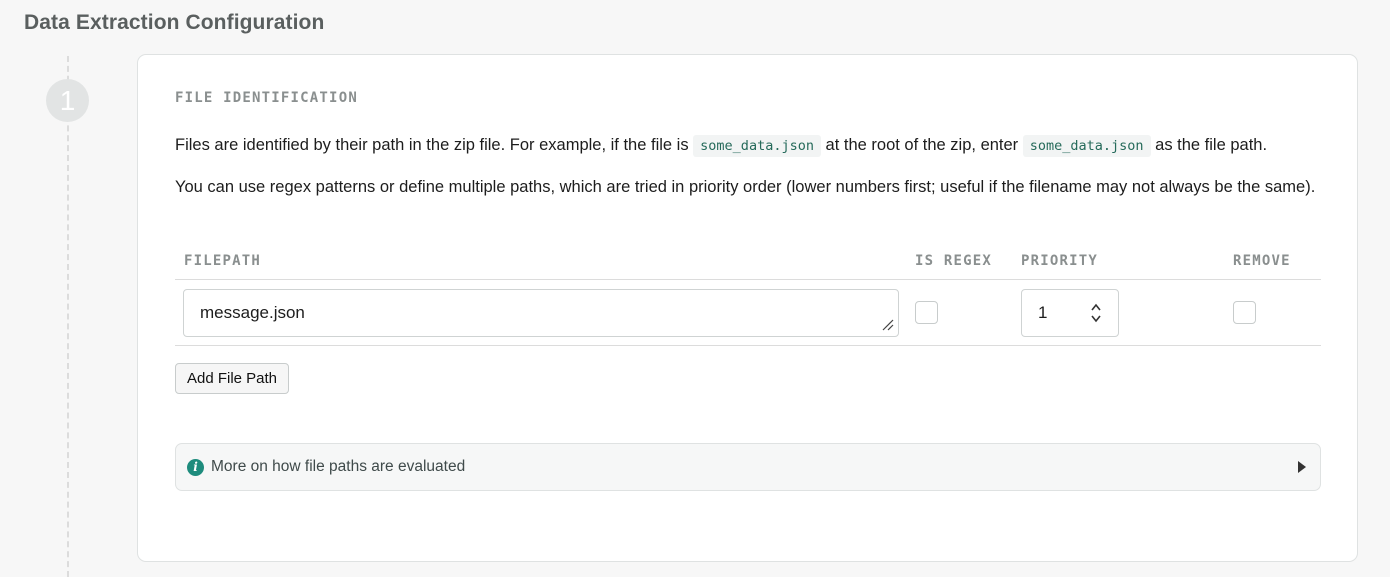 The width and height of the screenshot is (1390, 577). I want to click on priority-stepper: 1, so click(1070, 313).